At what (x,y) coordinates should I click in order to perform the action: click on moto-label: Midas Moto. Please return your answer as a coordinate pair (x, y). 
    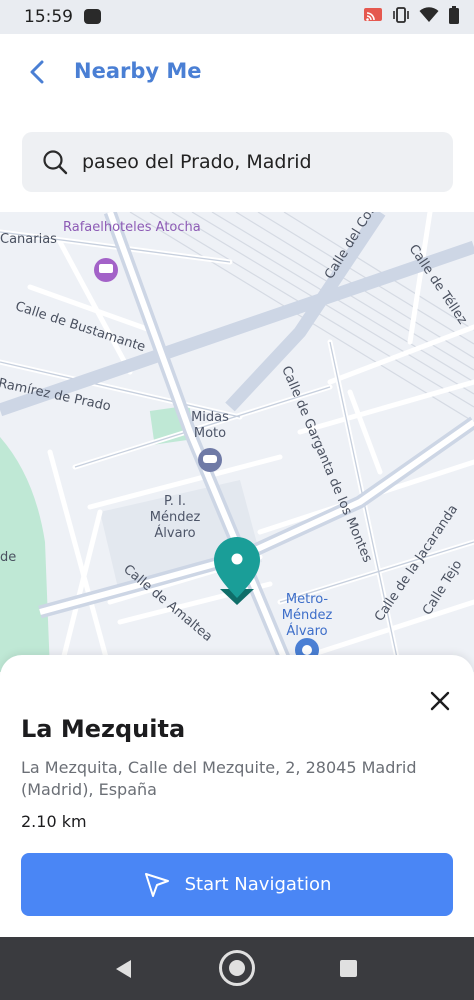
    Looking at the image, I should click on (210, 425).